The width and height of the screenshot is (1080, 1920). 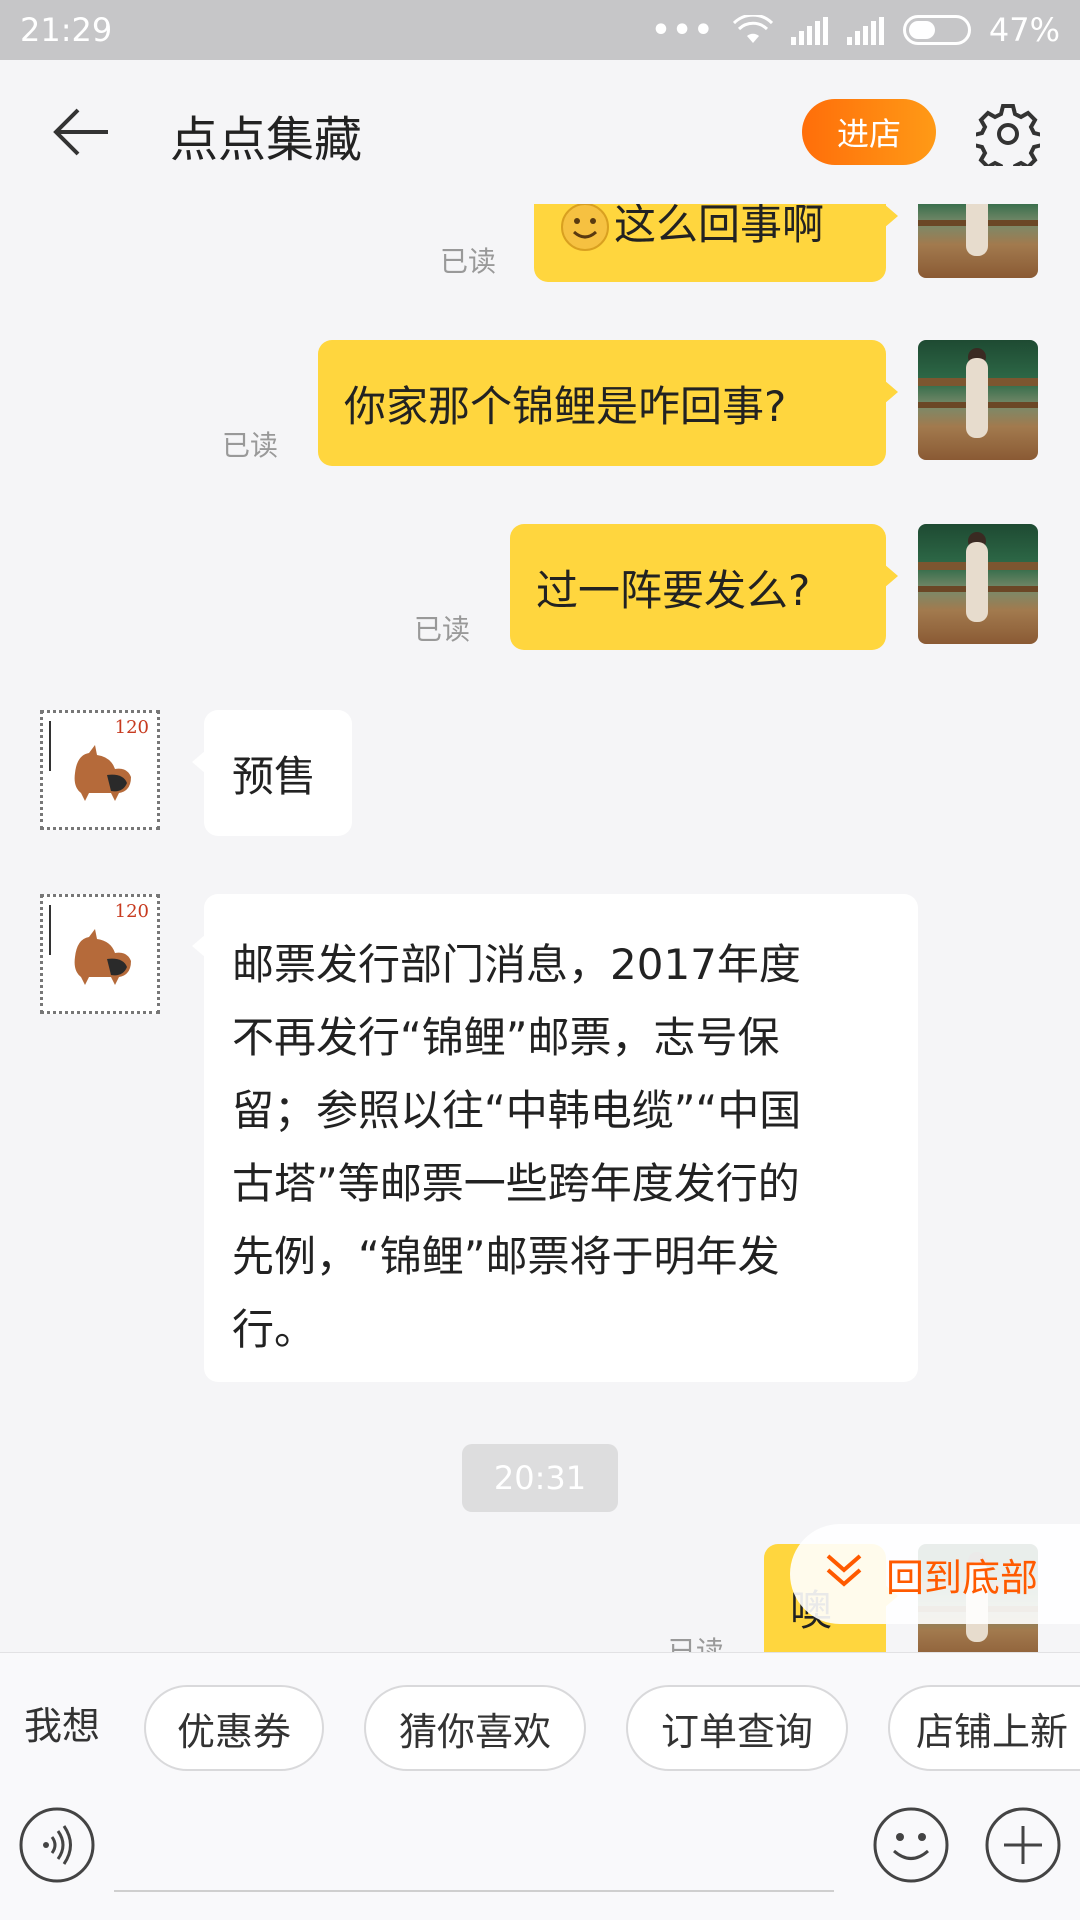 I want to click on signal-icon, so click(x=809, y=30).